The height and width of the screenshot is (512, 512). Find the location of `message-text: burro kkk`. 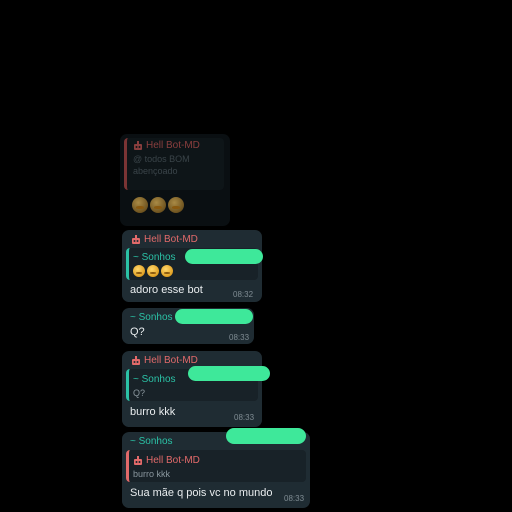

message-text: burro kkk is located at coordinates (153, 412).